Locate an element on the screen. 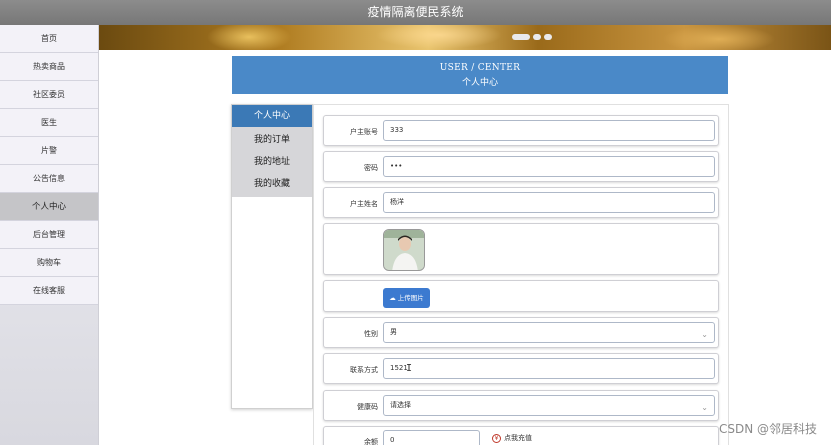  app-title-bar: 疫情隔离便民系统 is located at coordinates (415, 12).